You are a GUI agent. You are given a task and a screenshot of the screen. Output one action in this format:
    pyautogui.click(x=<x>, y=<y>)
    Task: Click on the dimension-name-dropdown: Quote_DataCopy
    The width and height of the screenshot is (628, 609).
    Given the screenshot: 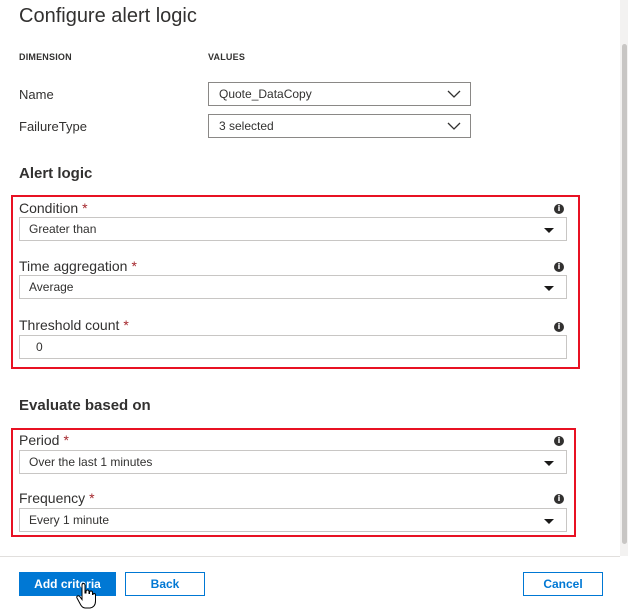 What is the action you would take?
    pyautogui.click(x=339, y=94)
    